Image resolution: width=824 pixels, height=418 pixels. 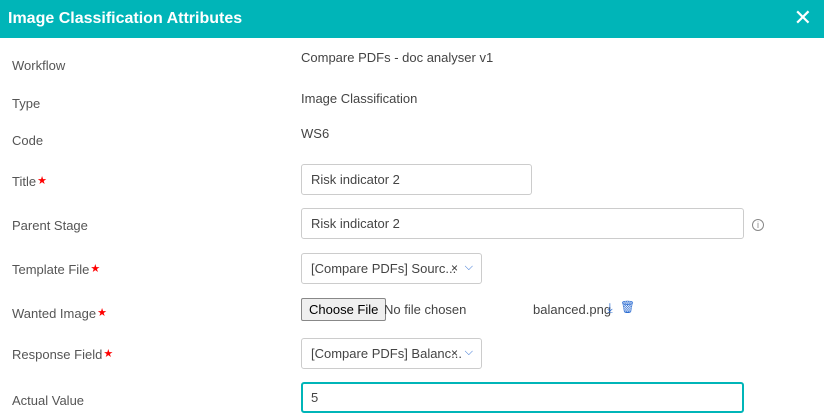 I want to click on close-icon: ✕, so click(x=803, y=18).